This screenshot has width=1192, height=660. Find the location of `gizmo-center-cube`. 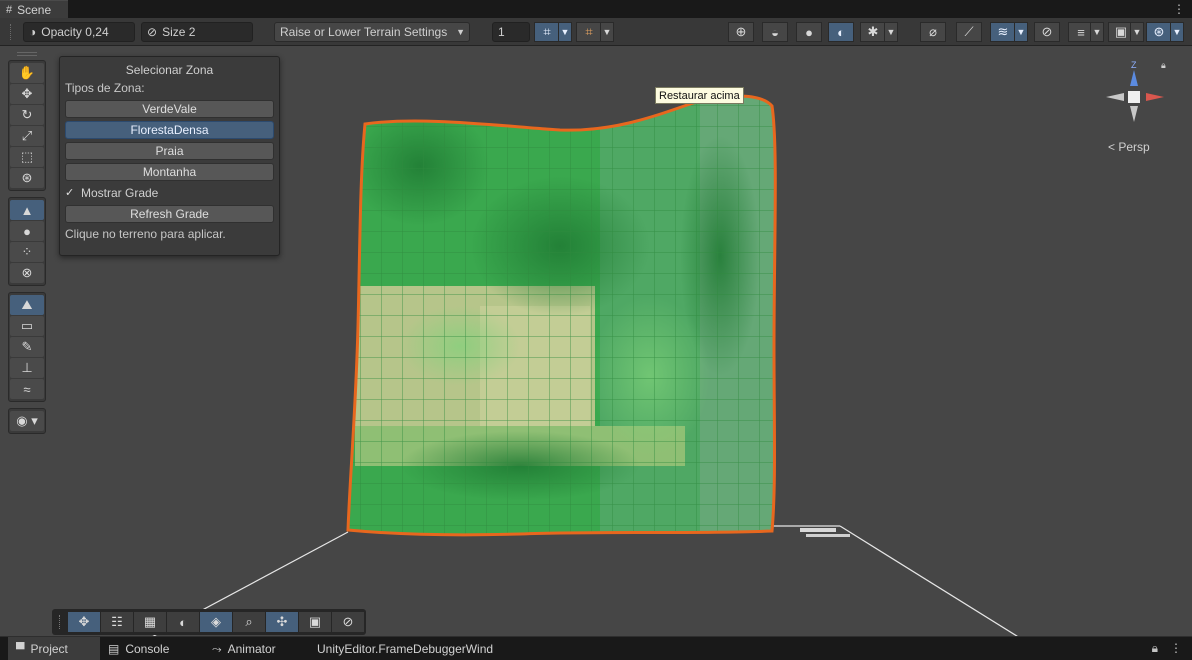

gizmo-center-cube is located at coordinates (1134, 97).